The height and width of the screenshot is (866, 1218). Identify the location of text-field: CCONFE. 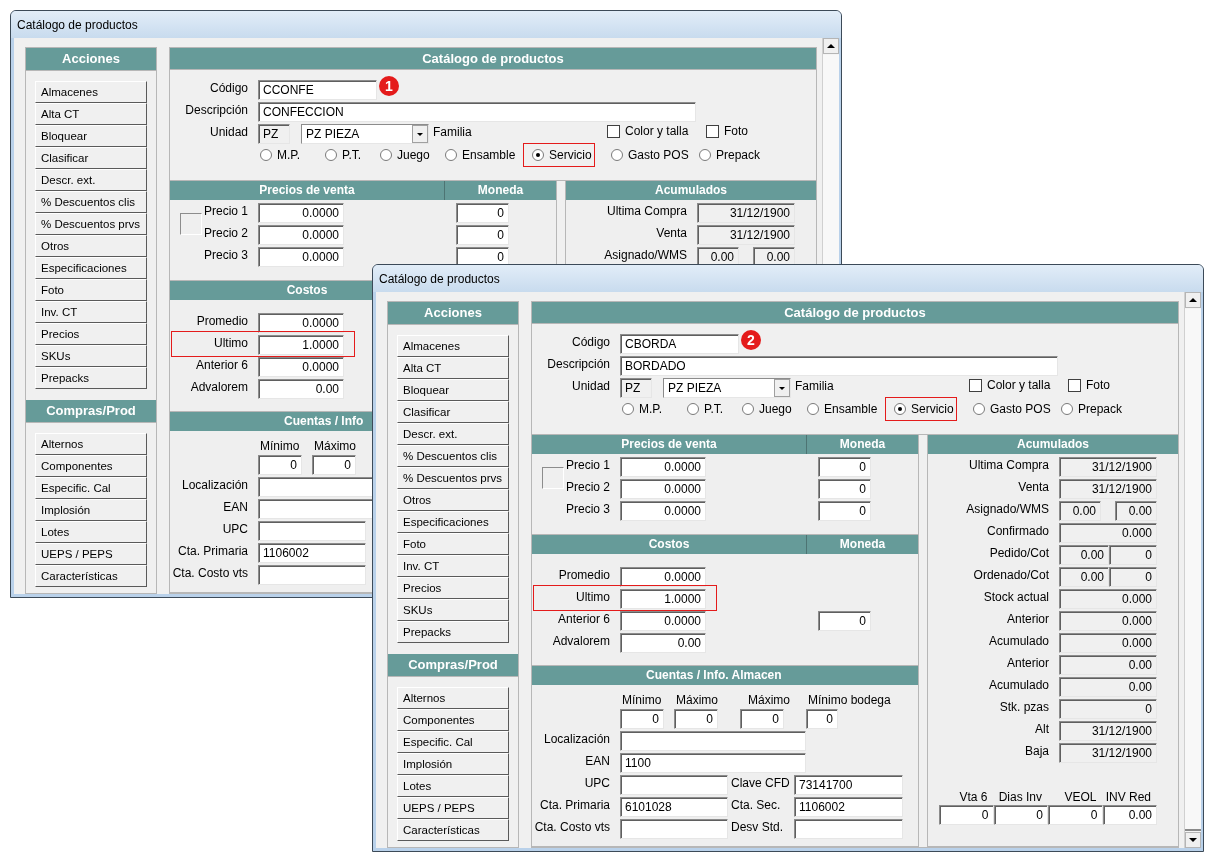
(317, 90).